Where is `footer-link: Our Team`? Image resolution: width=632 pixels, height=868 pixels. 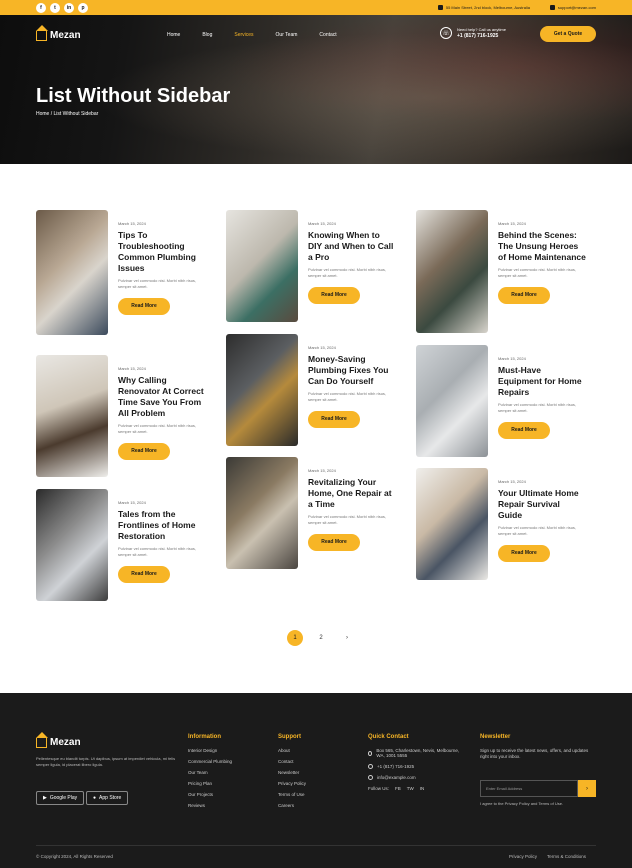
footer-link: Our Team is located at coordinates (210, 772).